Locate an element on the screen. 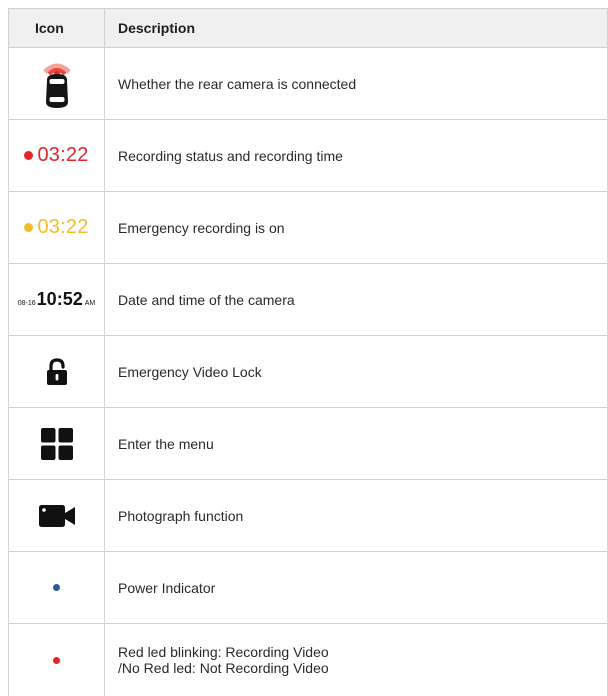 This screenshot has height=696, width=608. table-row: Photograph function is located at coordinates (308, 516).